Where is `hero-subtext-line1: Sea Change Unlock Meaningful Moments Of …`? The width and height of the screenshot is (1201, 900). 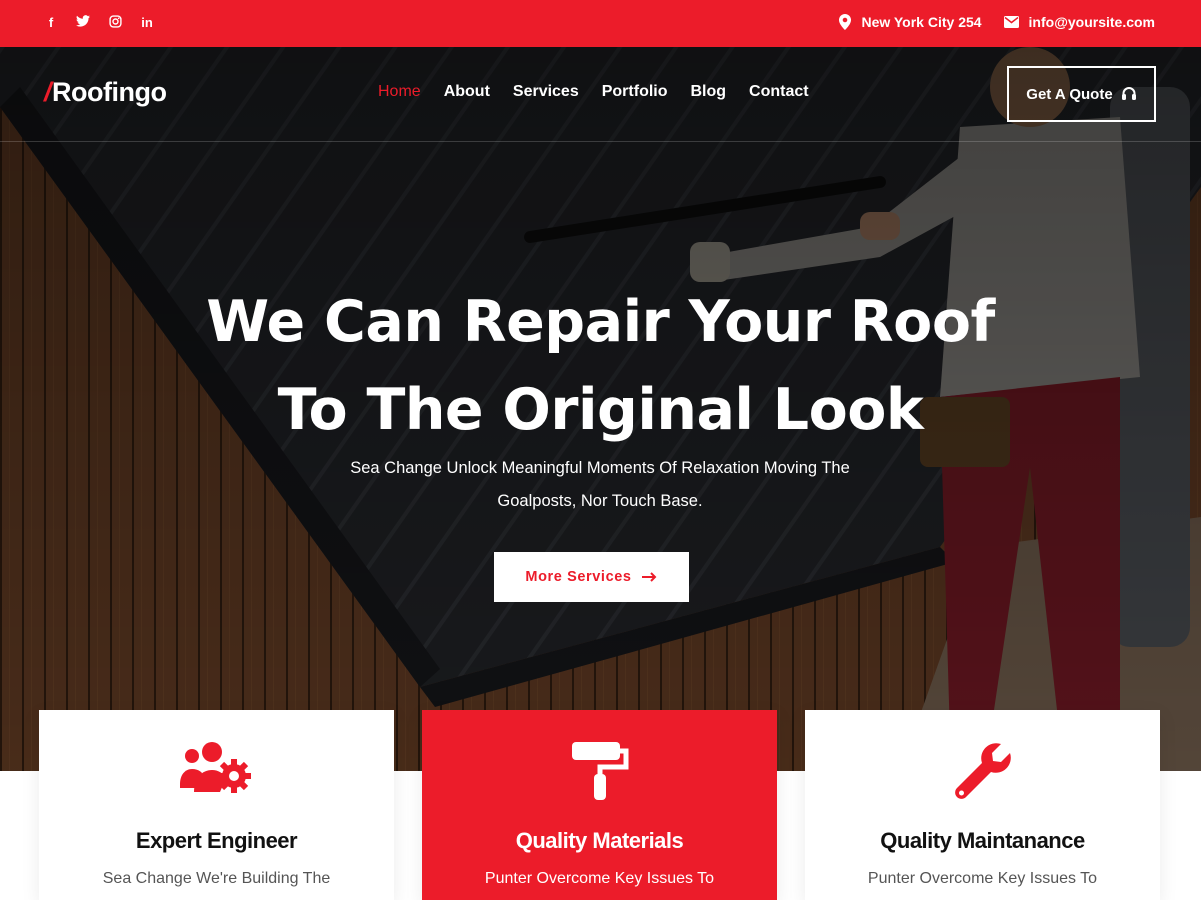 hero-subtext-line1: Sea Change Unlock Meaningful Moments Of … is located at coordinates (600, 468).